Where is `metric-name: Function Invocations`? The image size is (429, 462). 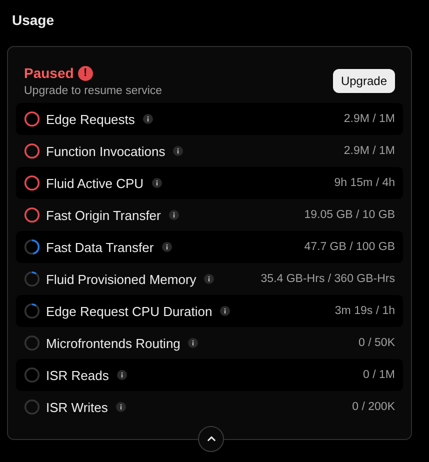
metric-name: Function Invocations is located at coordinates (106, 151).